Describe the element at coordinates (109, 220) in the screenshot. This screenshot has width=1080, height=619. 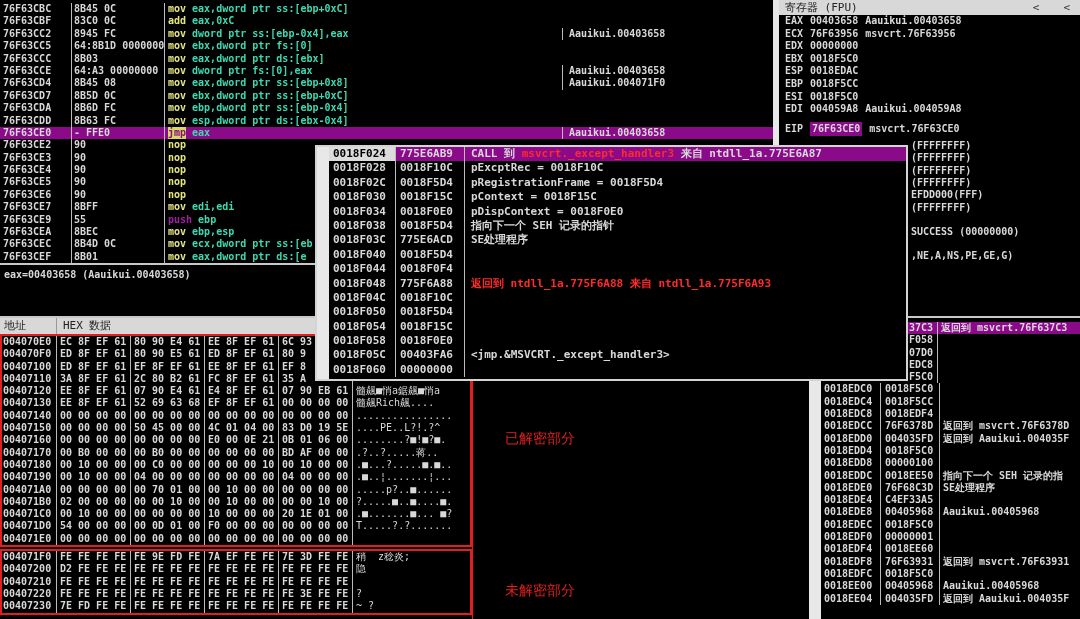
I see `disassembly-row: 76F63CE9 55 push ebp` at that location.